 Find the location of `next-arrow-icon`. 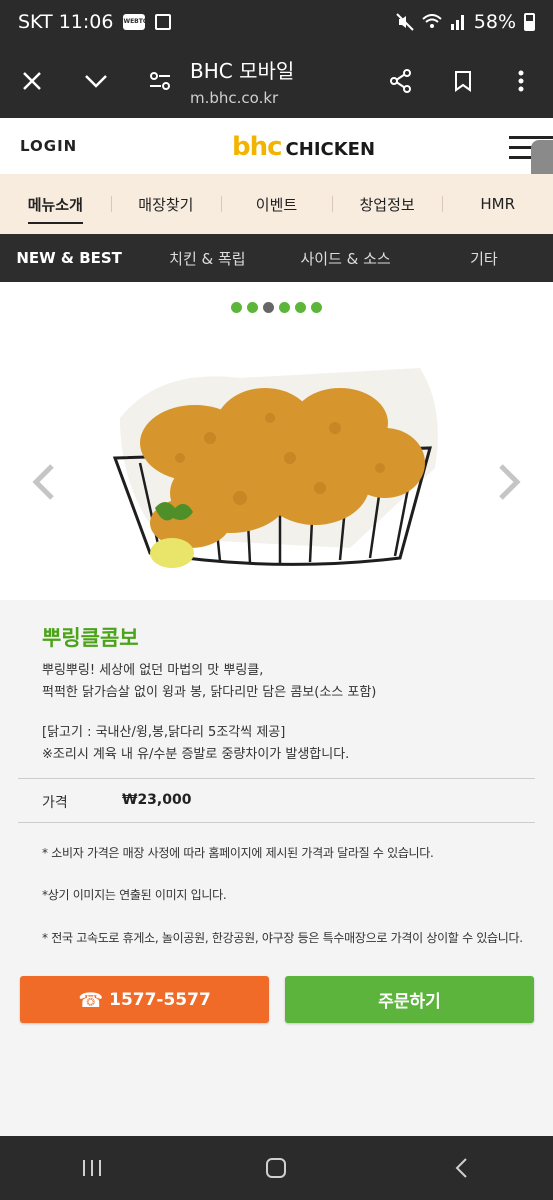

next-arrow-icon is located at coordinates (510, 487).